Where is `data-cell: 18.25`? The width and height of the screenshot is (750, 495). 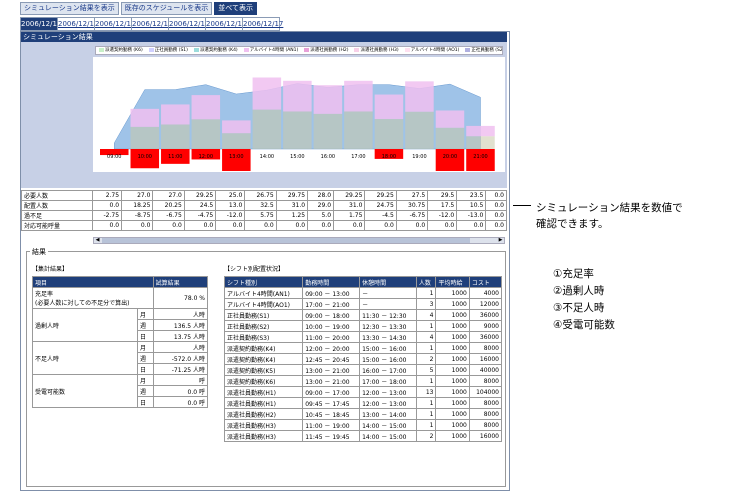 data-cell: 18.25 is located at coordinates (137, 205).